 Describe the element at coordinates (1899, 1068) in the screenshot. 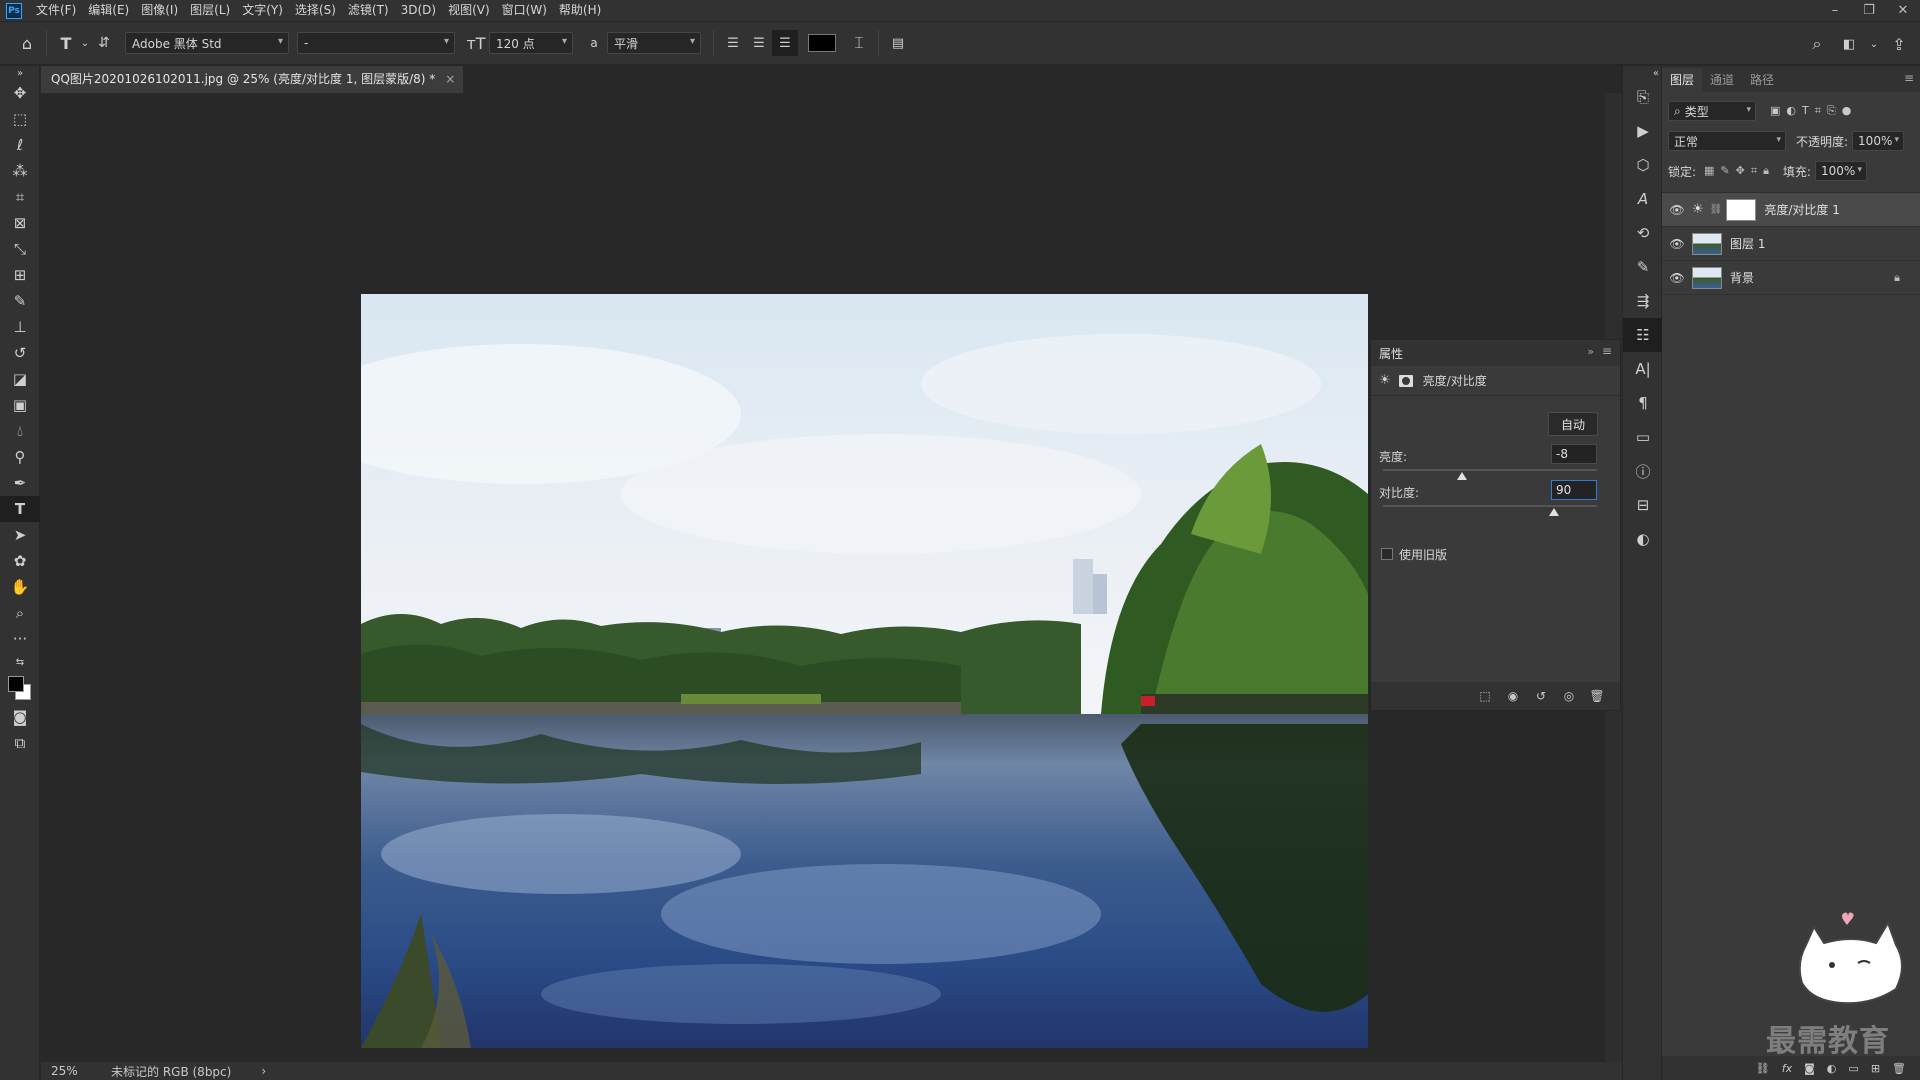

I see `delete-icon: 🗑︎` at that location.